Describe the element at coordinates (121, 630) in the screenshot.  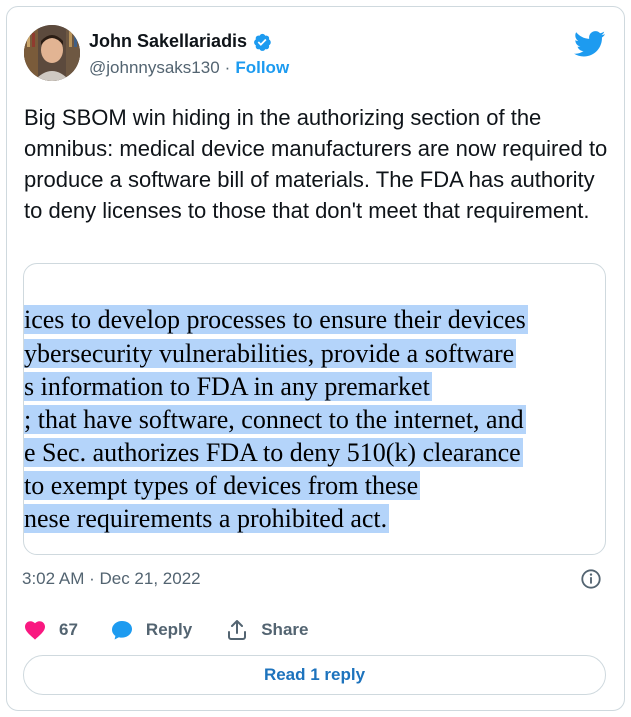
I see `reply-icon` at that location.